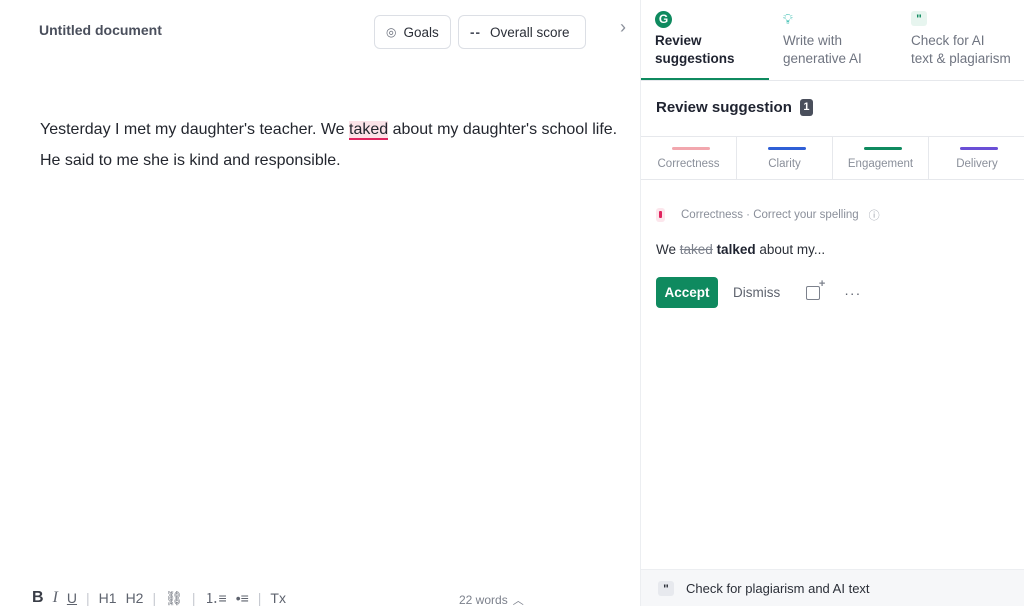  I want to click on link-icon: ⛓, so click(174, 598).